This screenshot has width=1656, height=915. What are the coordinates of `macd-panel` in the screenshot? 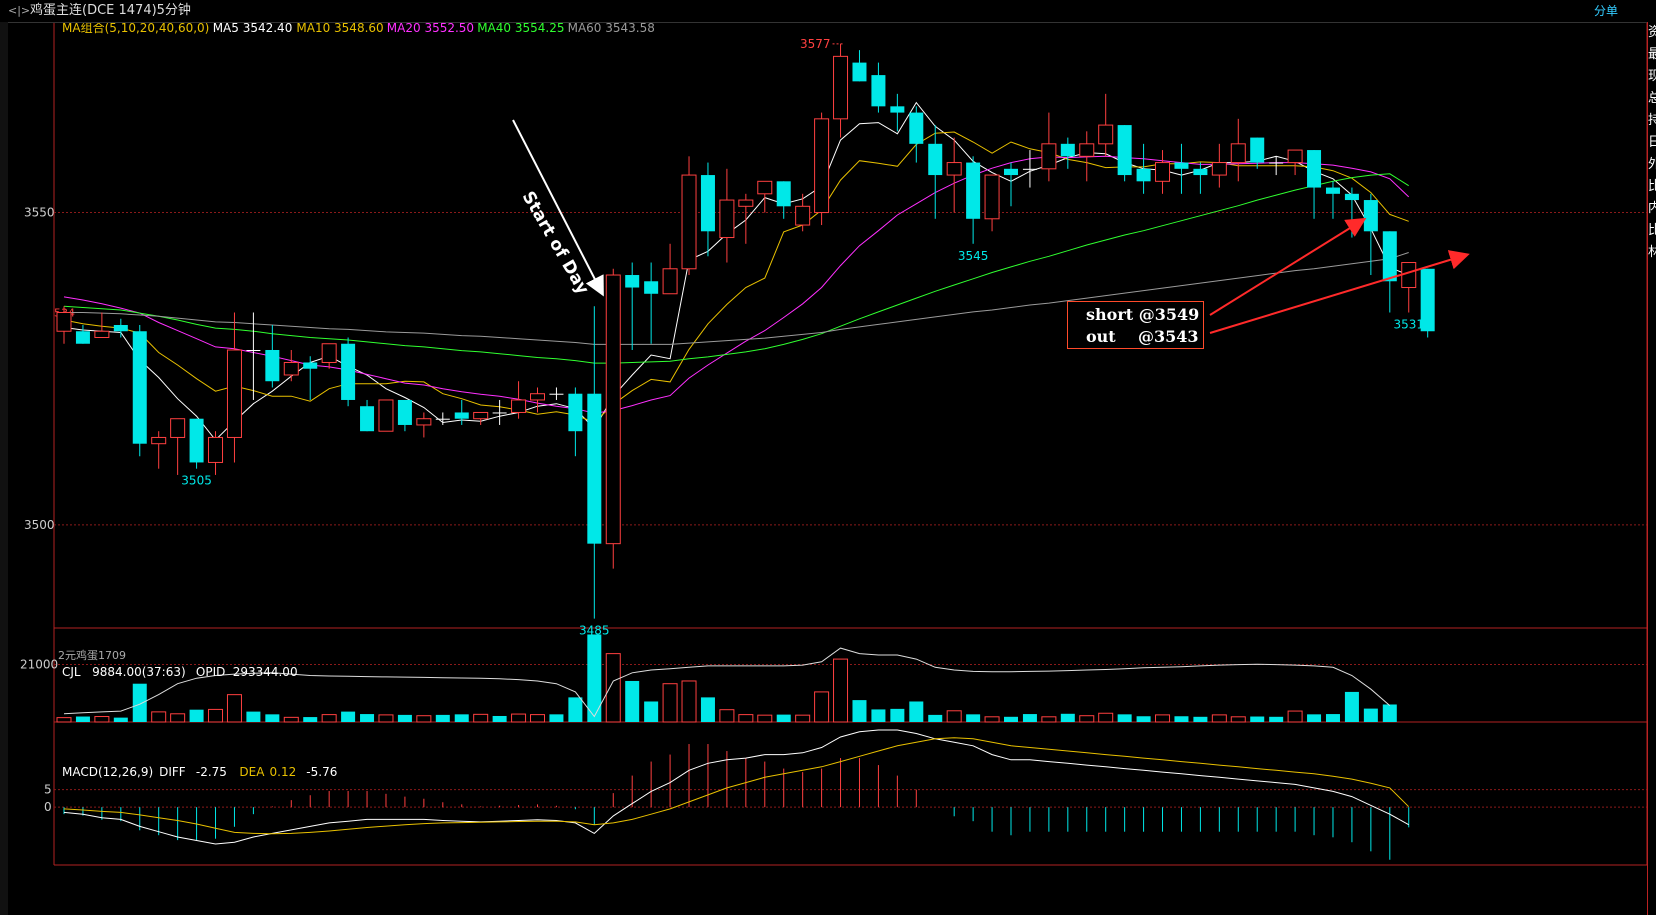 It's located at (736, 794).